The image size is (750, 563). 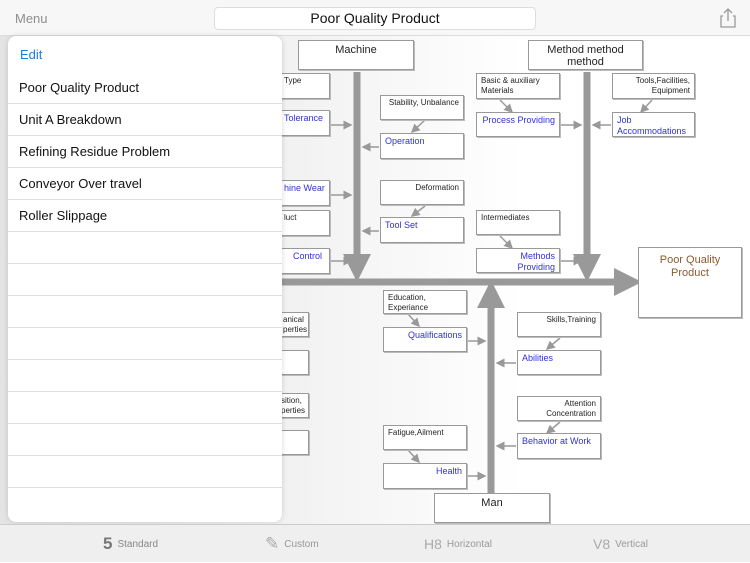 What do you see at coordinates (518, 260) in the screenshot?
I see `cause-box: Methods Providing` at bounding box center [518, 260].